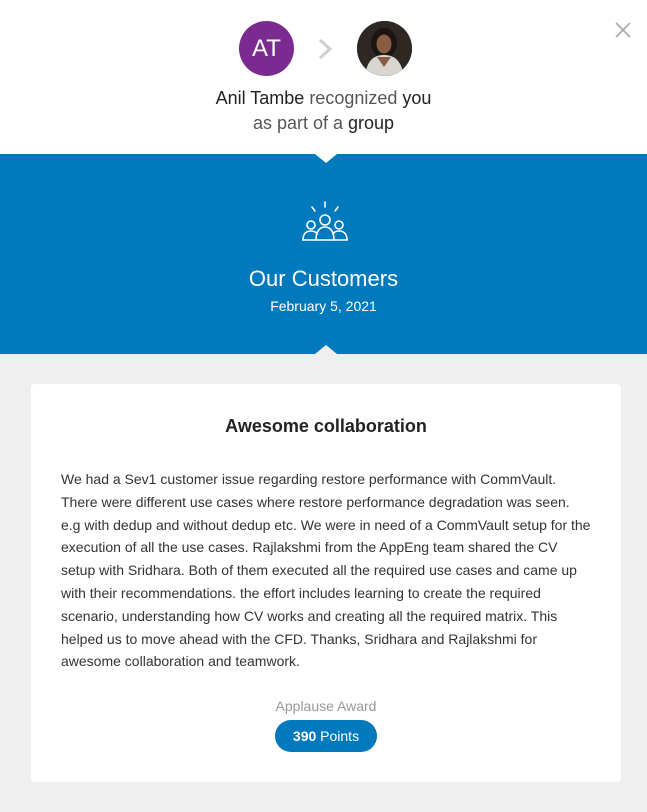 Image resolution: width=647 pixels, height=812 pixels. I want to click on headline-line2-prefix: as part of a, so click(297, 123).